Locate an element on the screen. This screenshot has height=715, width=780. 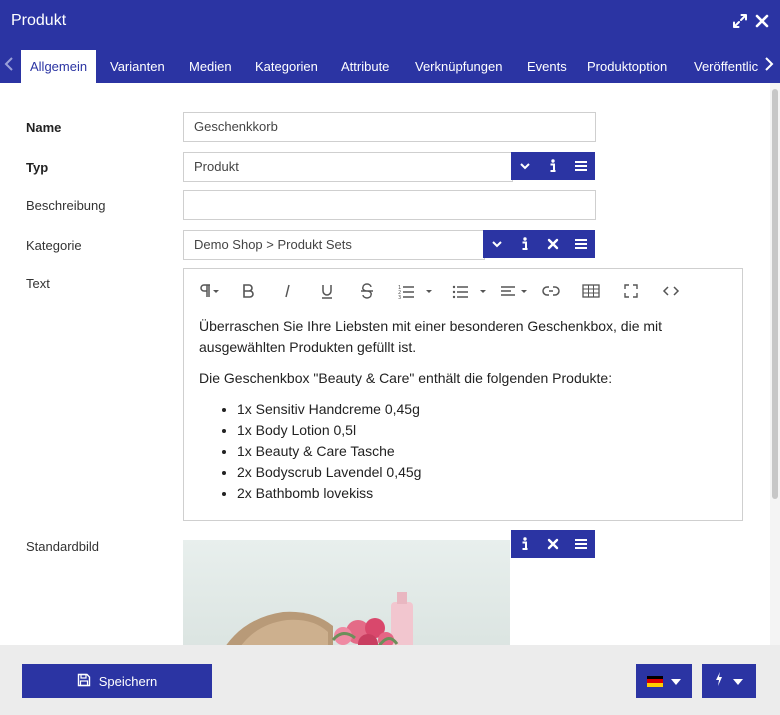
chevron-right-icon is located at coordinates (769, 63).